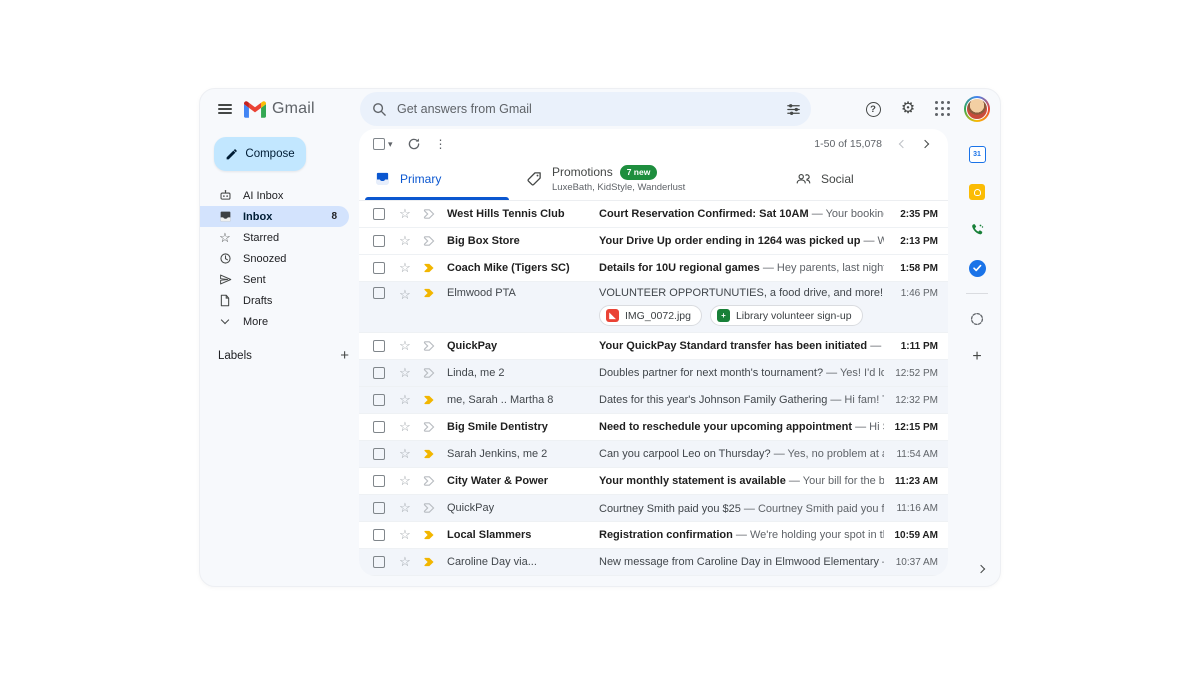 The width and height of the screenshot is (1200, 675). I want to click on tasks-button, so click(977, 268).